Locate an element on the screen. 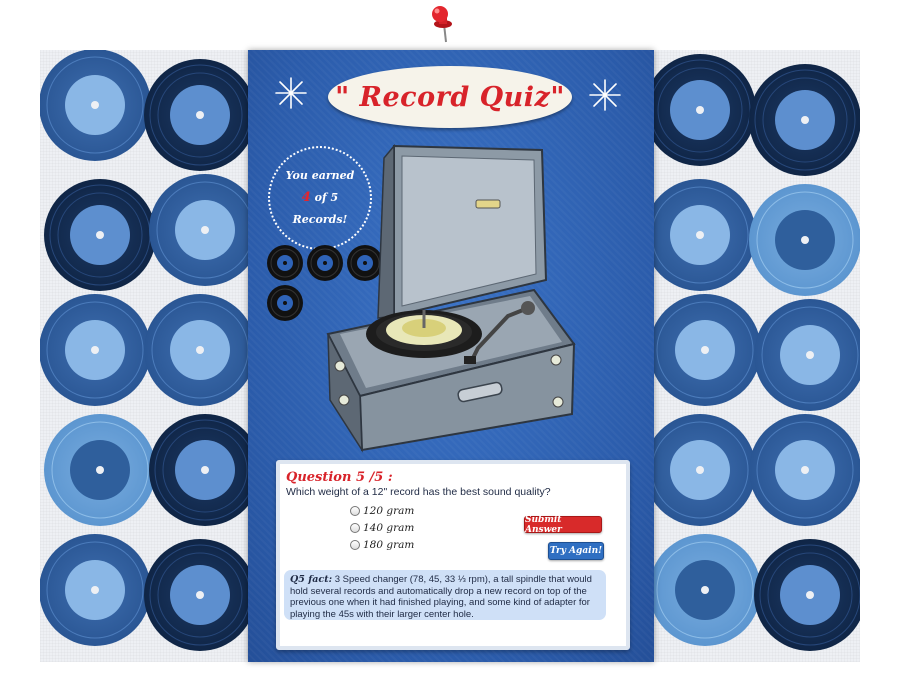  answer-option-140: 140 gram is located at coordinates (382, 527).